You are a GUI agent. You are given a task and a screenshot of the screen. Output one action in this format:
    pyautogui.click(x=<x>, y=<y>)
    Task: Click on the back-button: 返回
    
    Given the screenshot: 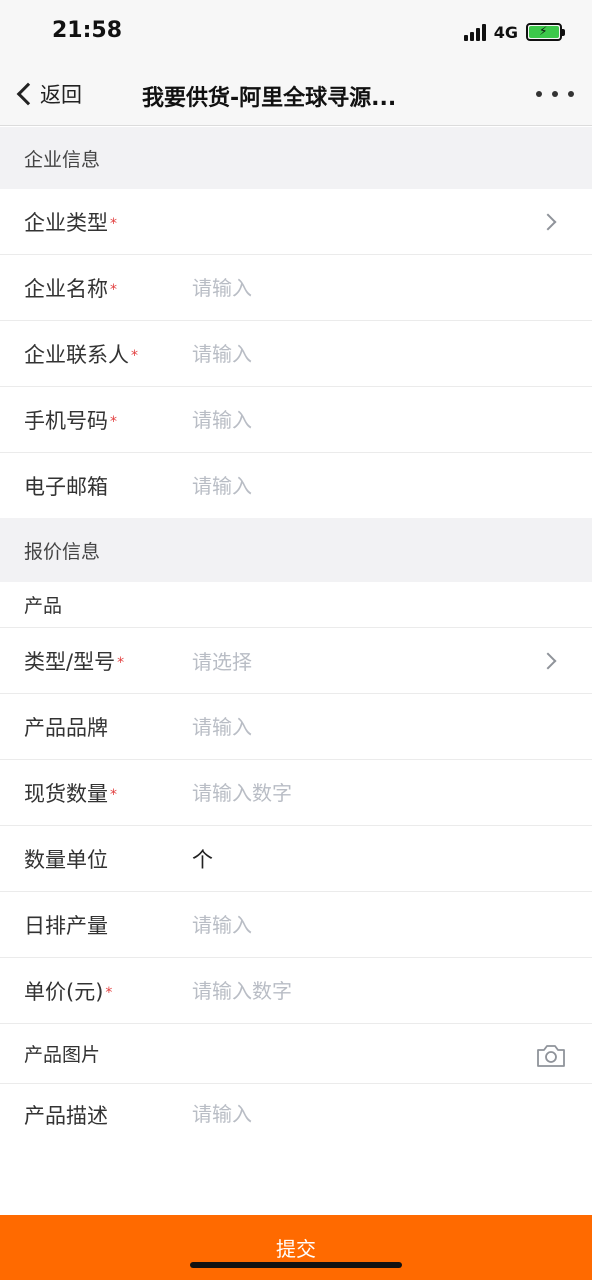 What is the action you would take?
    pyautogui.click(x=48, y=94)
    